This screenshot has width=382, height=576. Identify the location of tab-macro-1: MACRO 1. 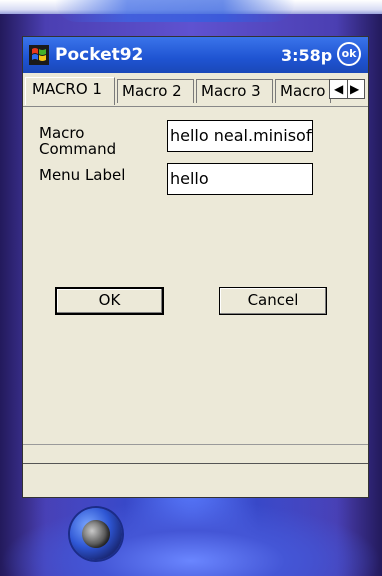
(70, 91).